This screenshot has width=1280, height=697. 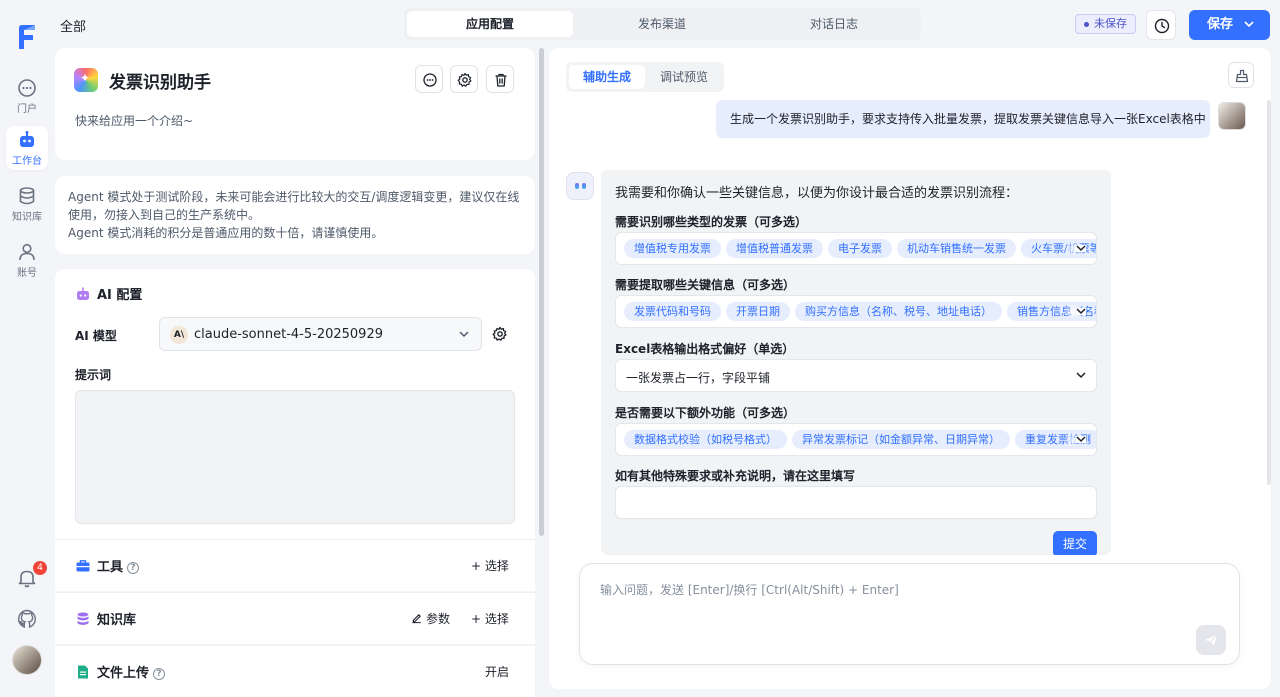 What do you see at coordinates (1211, 640) in the screenshot?
I see `send-button` at bounding box center [1211, 640].